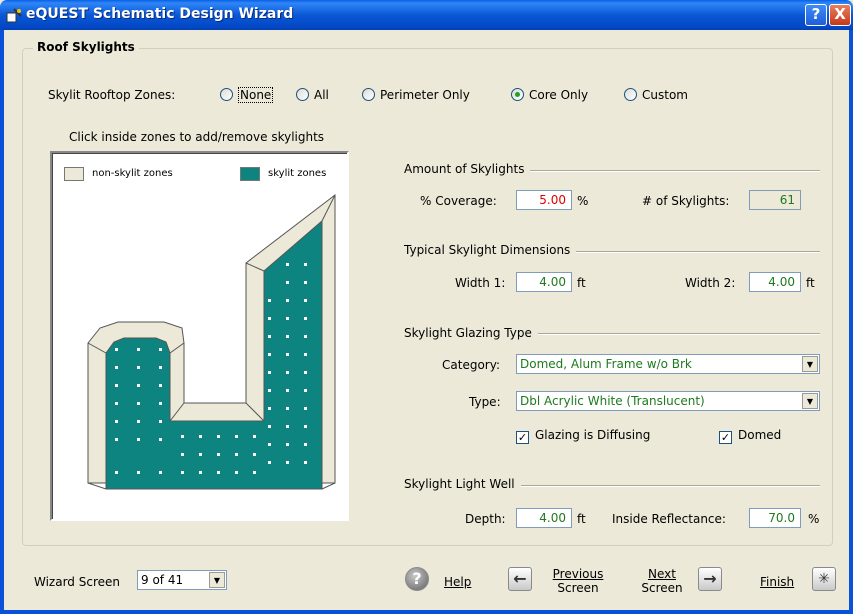  Describe the element at coordinates (544, 200) in the screenshot. I see `coverage-field: 5.00` at that location.